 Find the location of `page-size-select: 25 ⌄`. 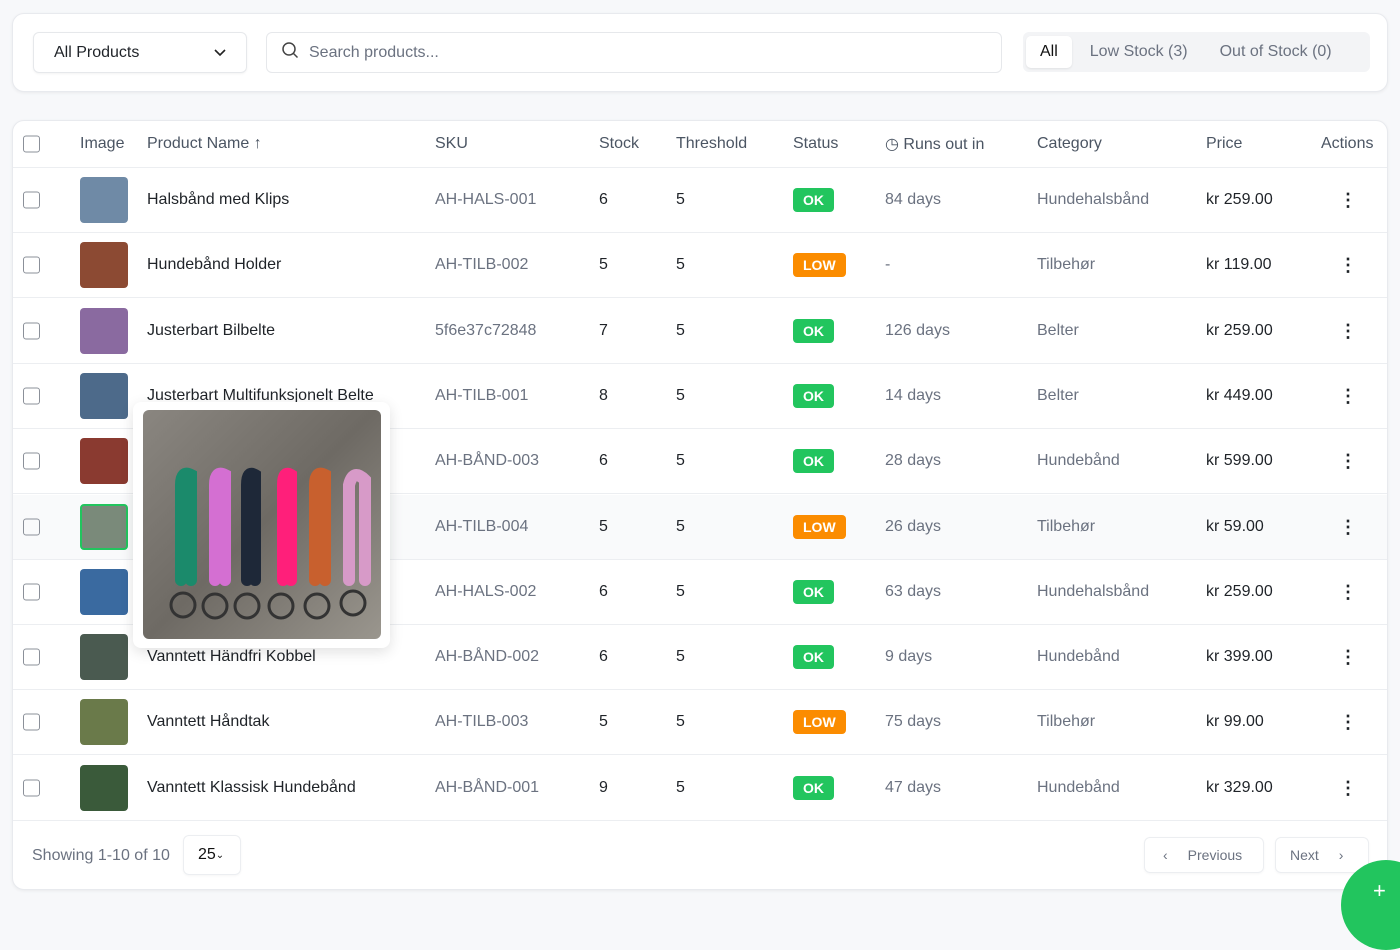

page-size-select: 25 ⌄ is located at coordinates (212, 855).